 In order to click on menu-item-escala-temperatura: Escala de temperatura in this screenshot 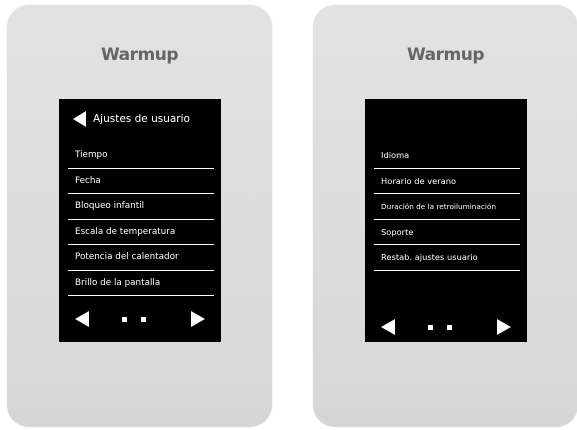, I will do `click(141, 232)`.